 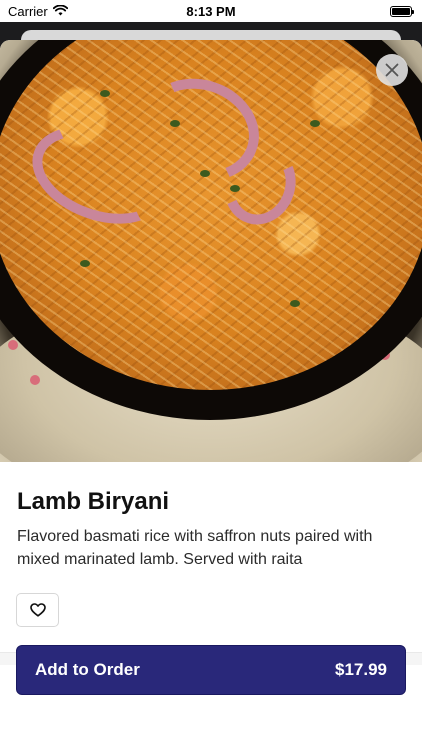 I want to click on favorite-button, so click(x=37, y=610).